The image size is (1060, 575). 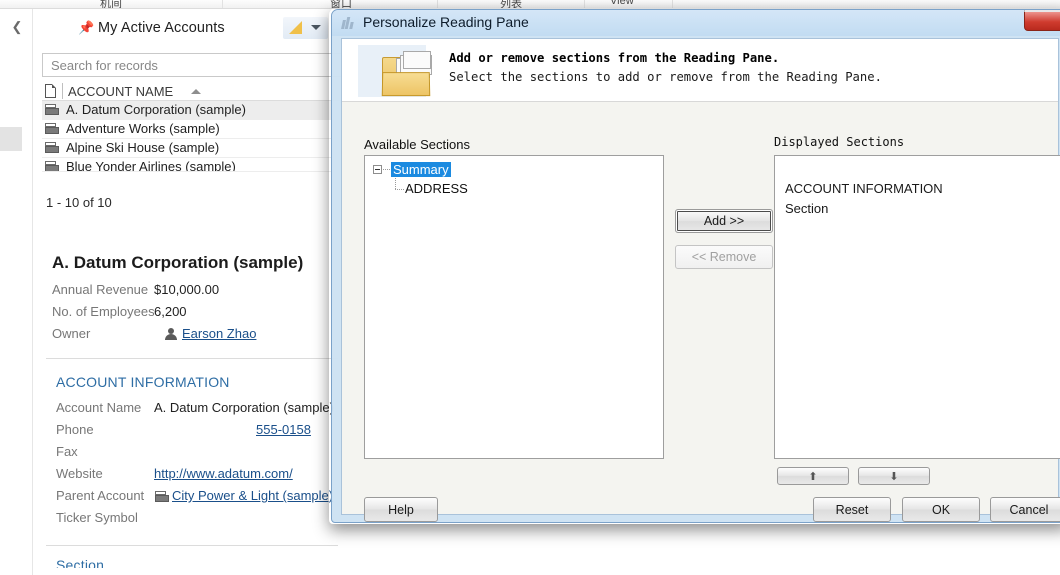 I want to click on available-sections-tree: Summary ADDRESS, so click(x=514, y=307).